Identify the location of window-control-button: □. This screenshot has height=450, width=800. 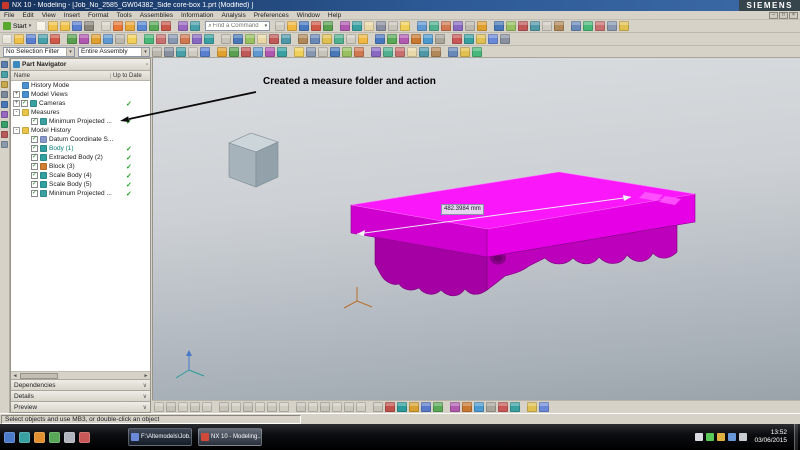
(783, 15).